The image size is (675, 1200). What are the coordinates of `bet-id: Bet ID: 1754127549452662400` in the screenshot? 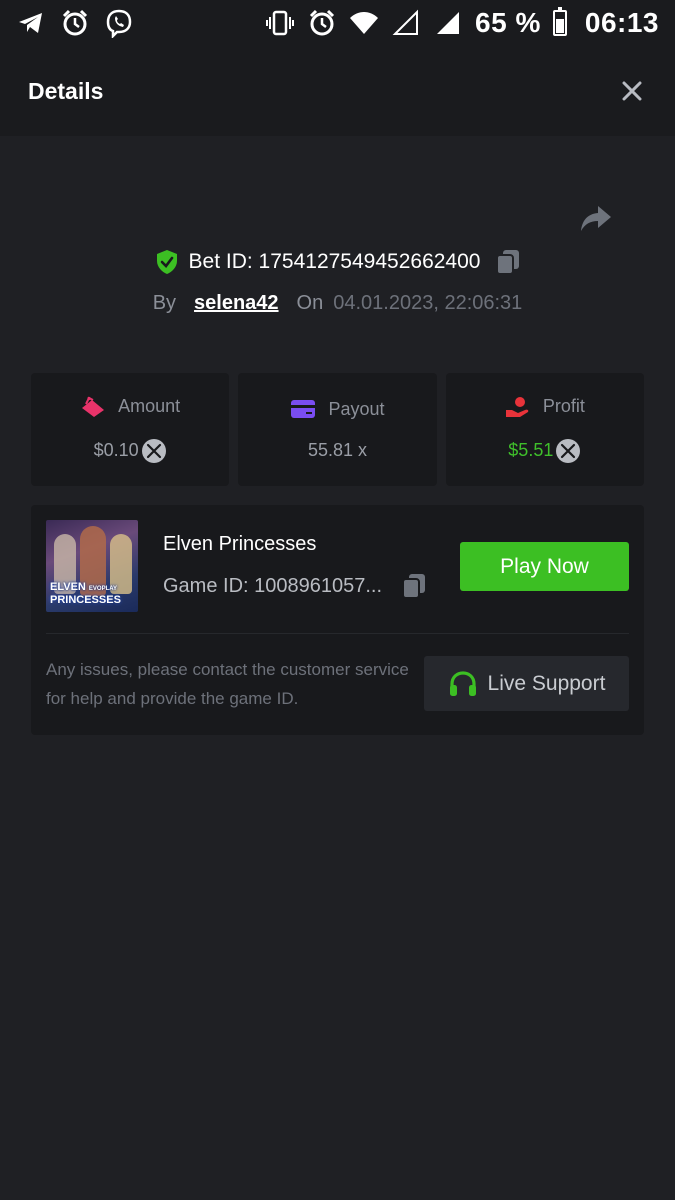 It's located at (334, 261).